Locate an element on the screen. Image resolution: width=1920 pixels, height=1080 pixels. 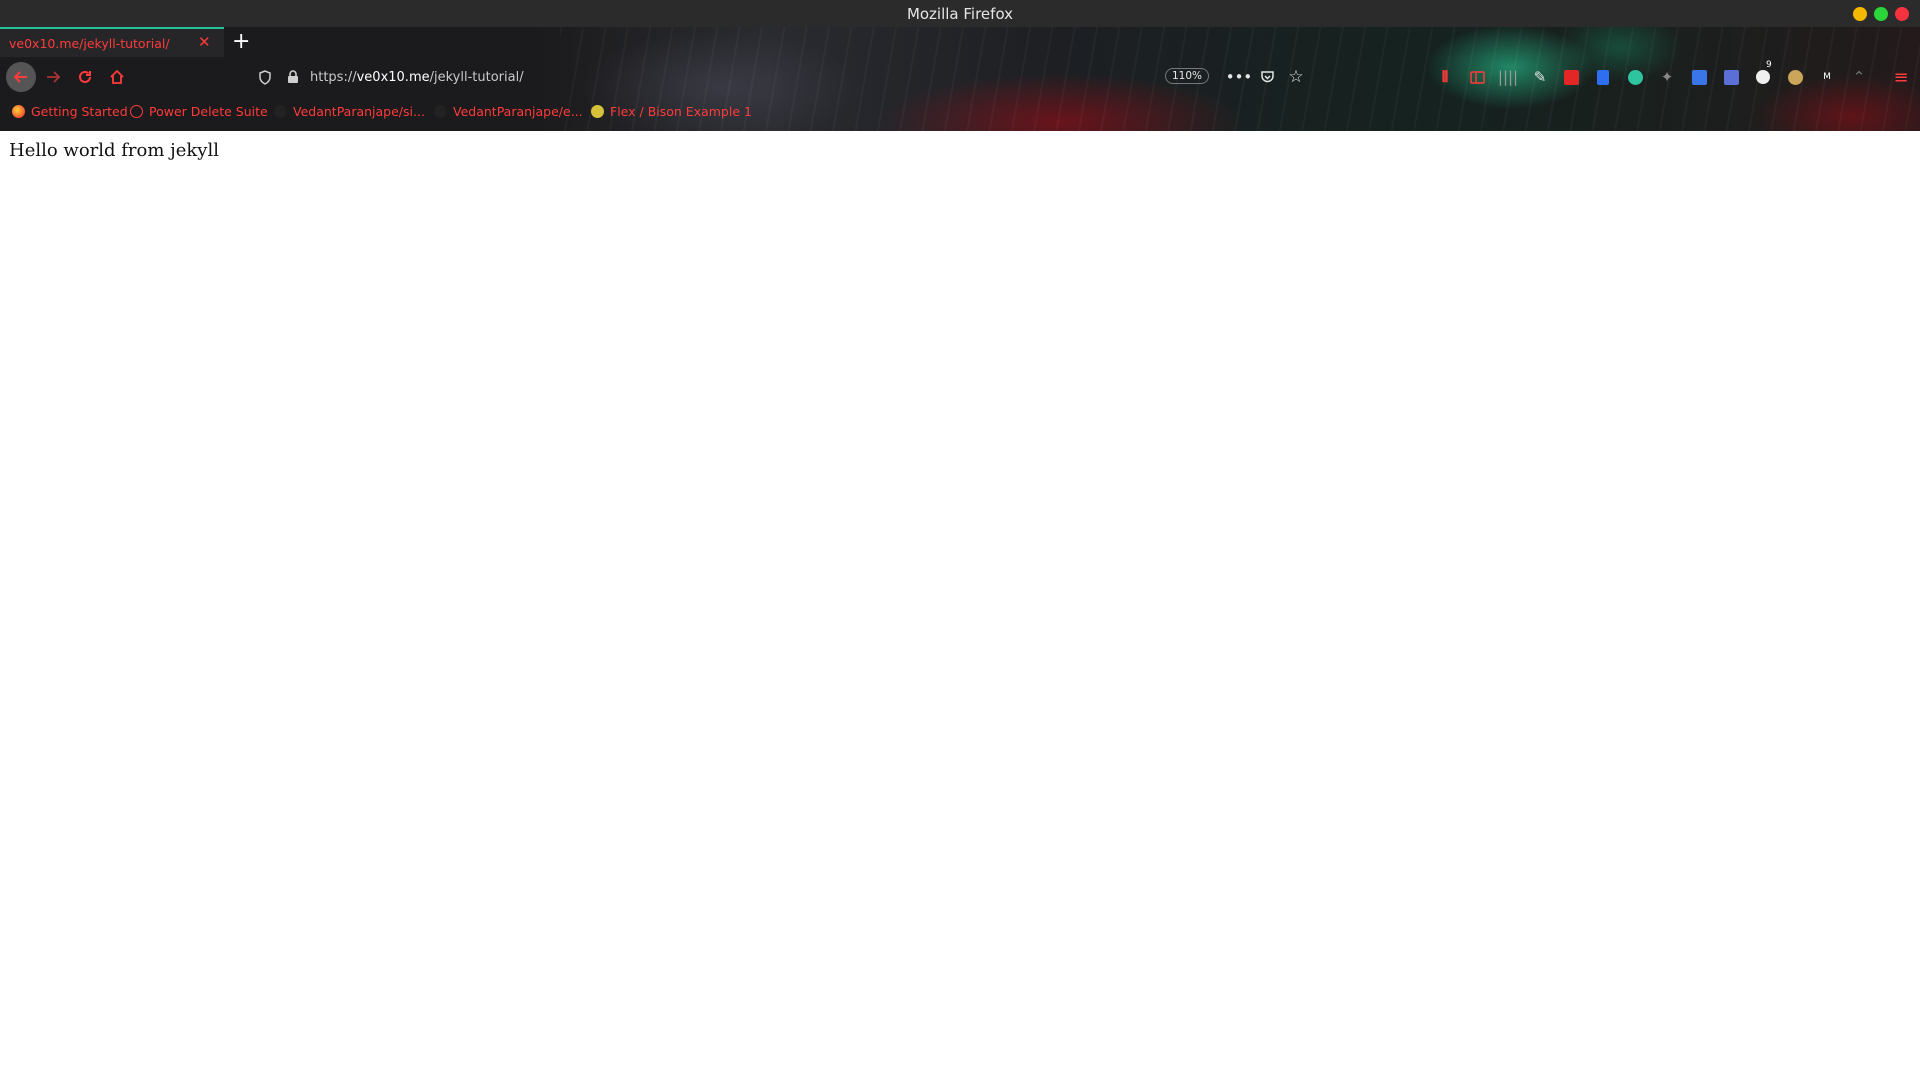
pocket-icon is located at coordinates (1267, 77).